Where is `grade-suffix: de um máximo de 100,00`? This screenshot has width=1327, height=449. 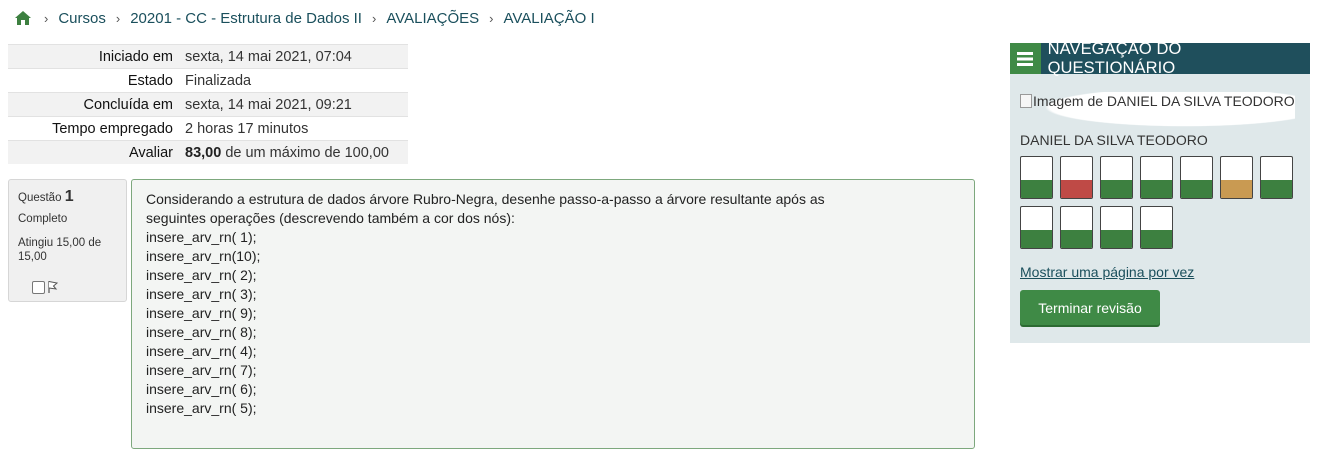 grade-suffix: de um máximo de 100,00 is located at coordinates (307, 152).